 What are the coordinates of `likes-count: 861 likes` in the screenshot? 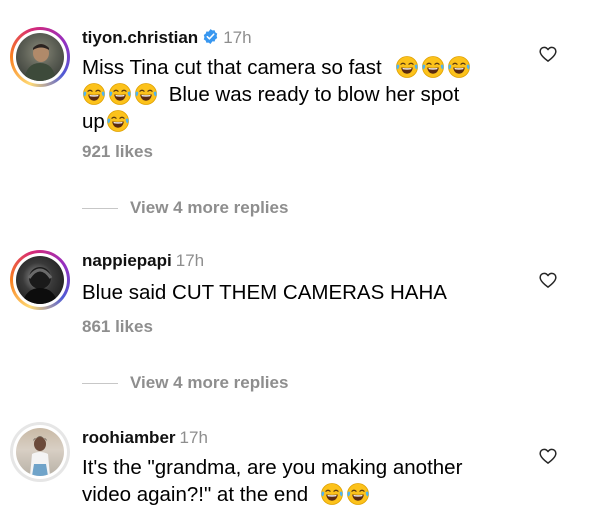 It's located at (117, 327).